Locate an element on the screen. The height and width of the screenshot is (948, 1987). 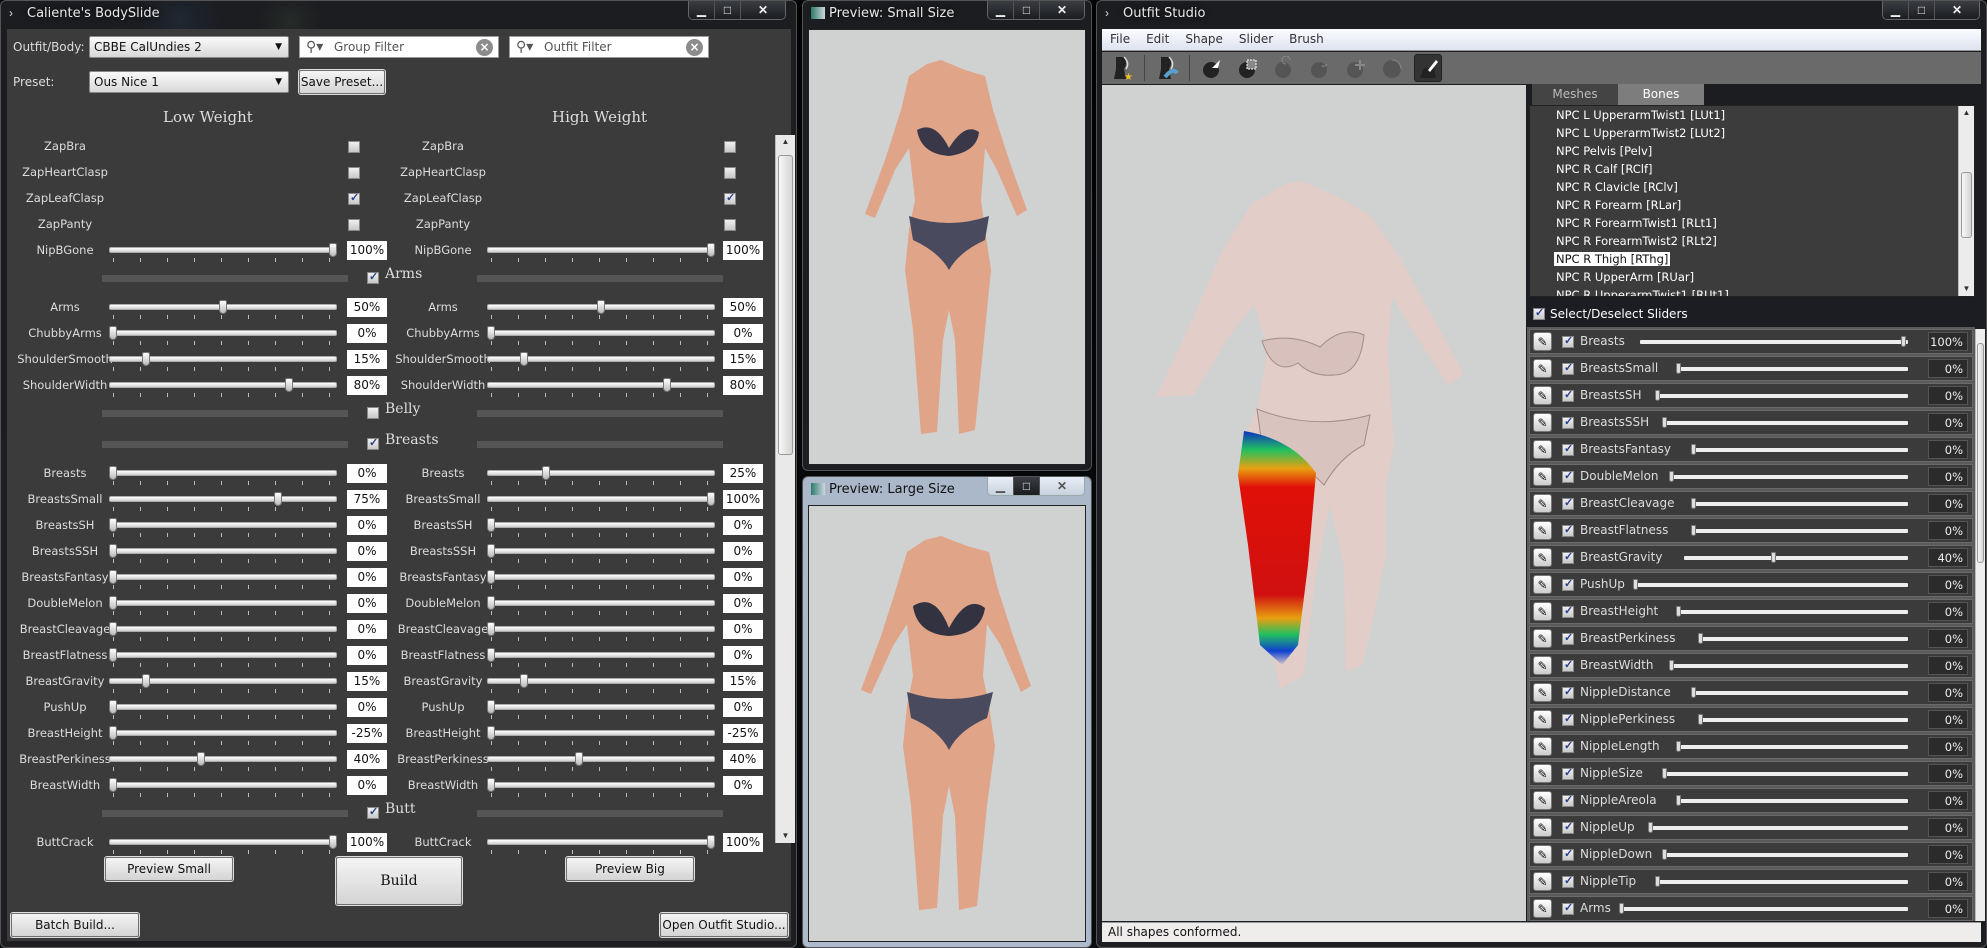
scroll-down-icon: ▼ is located at coordinates (1966, 289).